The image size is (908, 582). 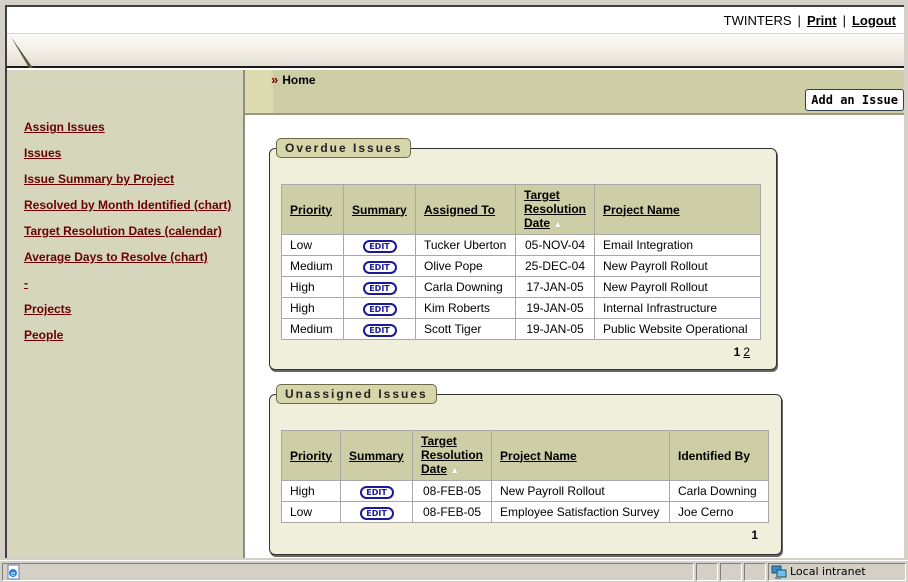 What do you see at coordinates (42, 153) in the screenshot?
I see `sidebar-link: Issues` at bounding box center [42, 153].